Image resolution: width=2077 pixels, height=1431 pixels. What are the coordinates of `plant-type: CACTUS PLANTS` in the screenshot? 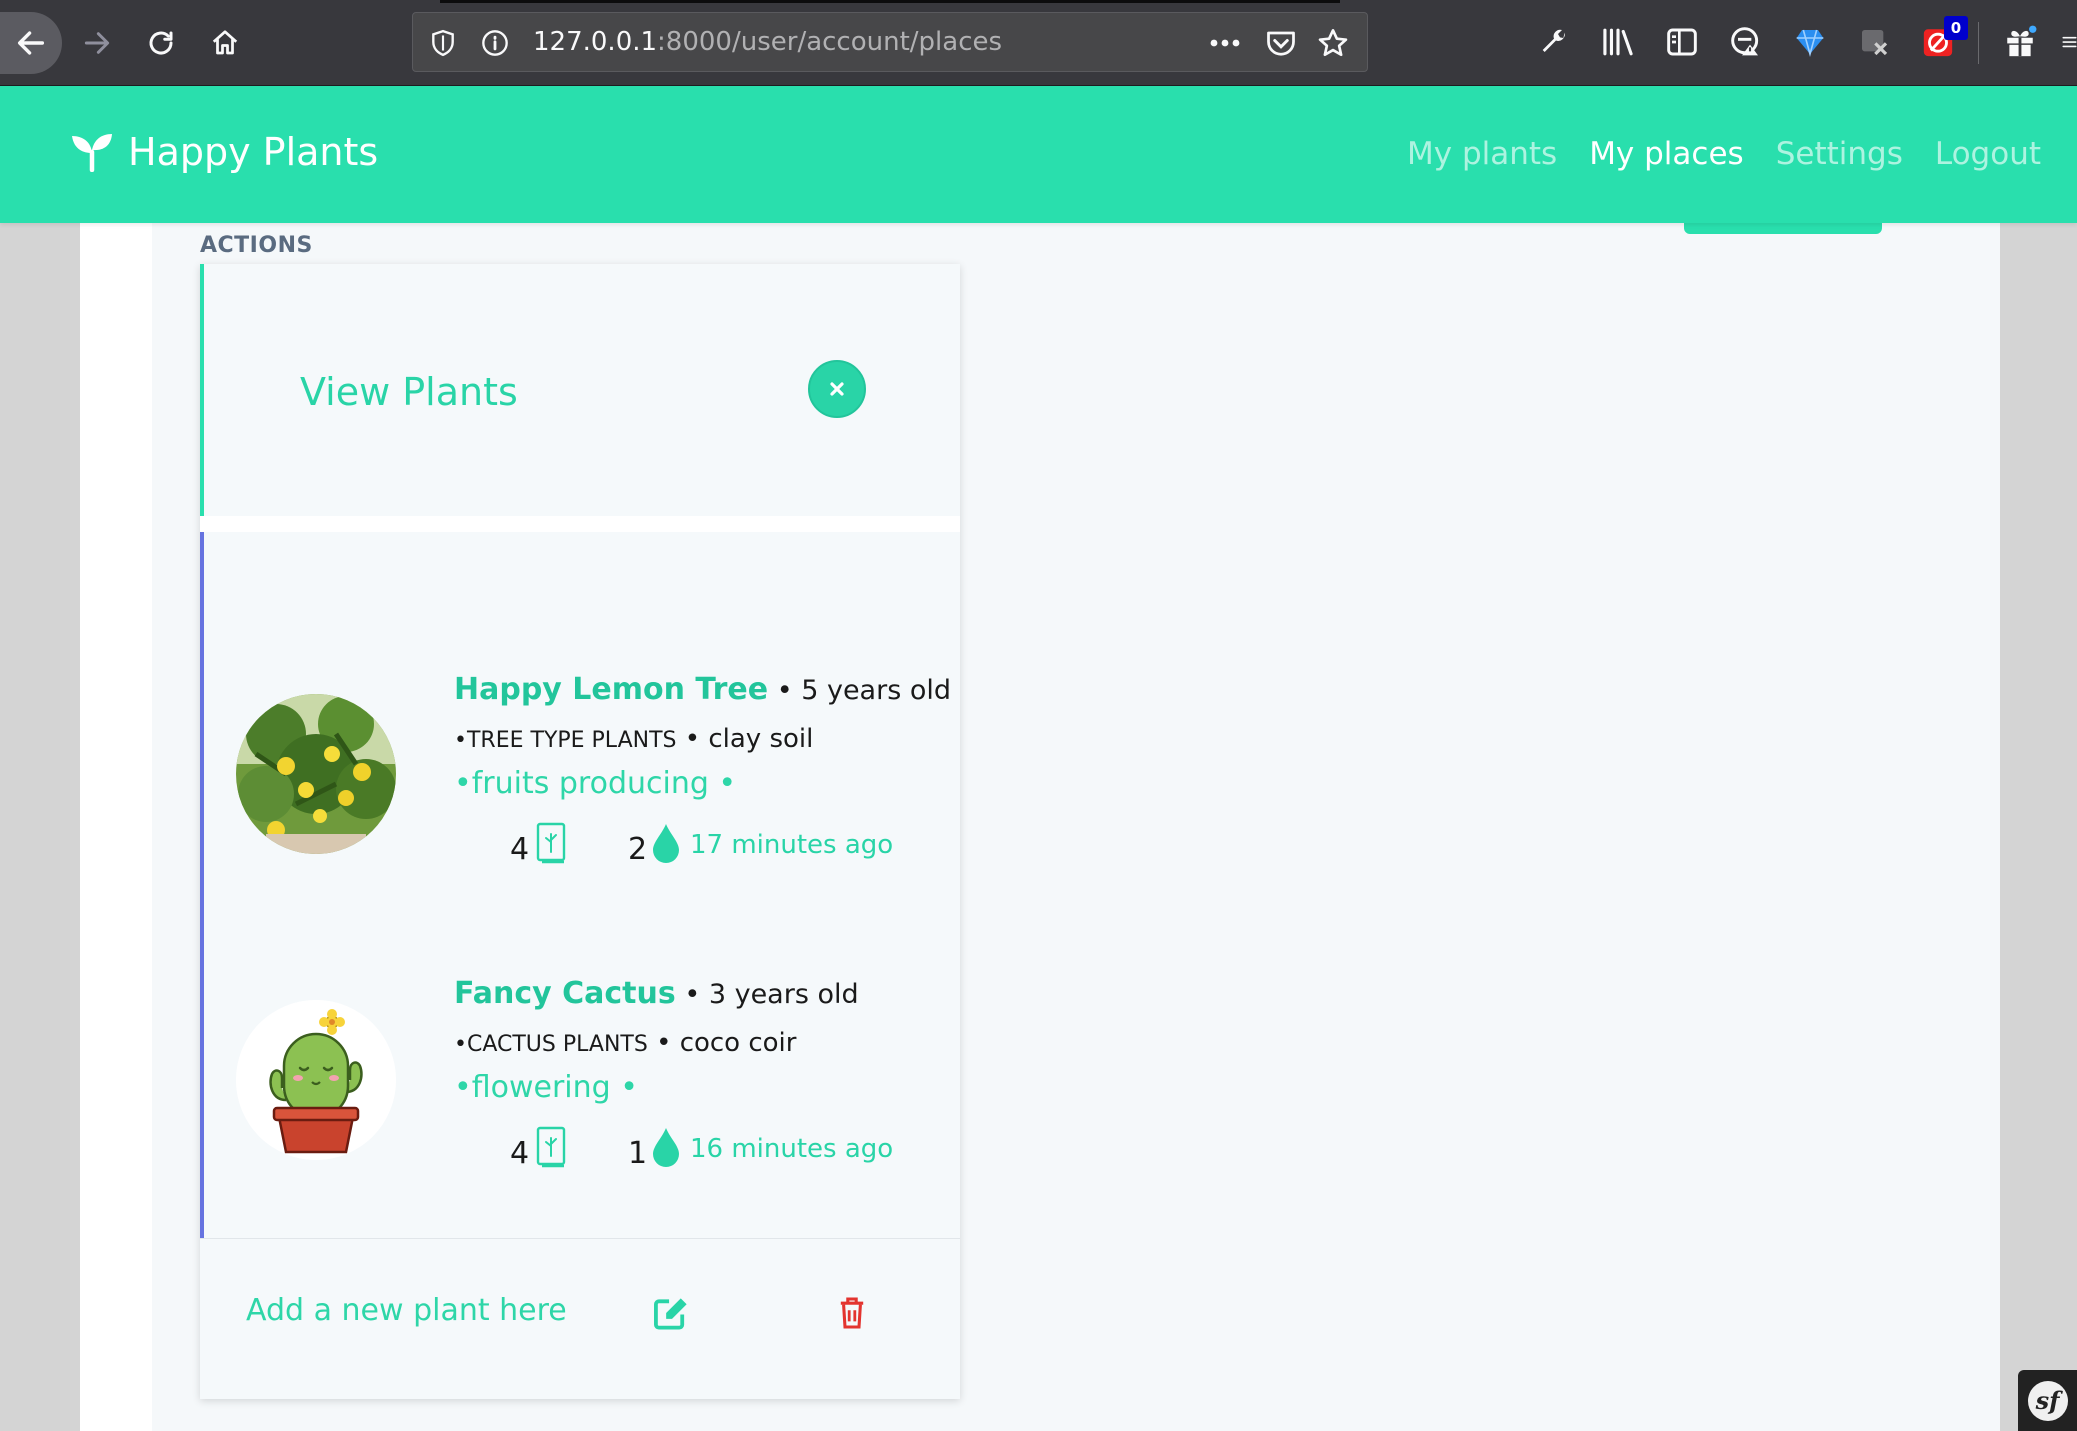 It's located at (557, 1044).